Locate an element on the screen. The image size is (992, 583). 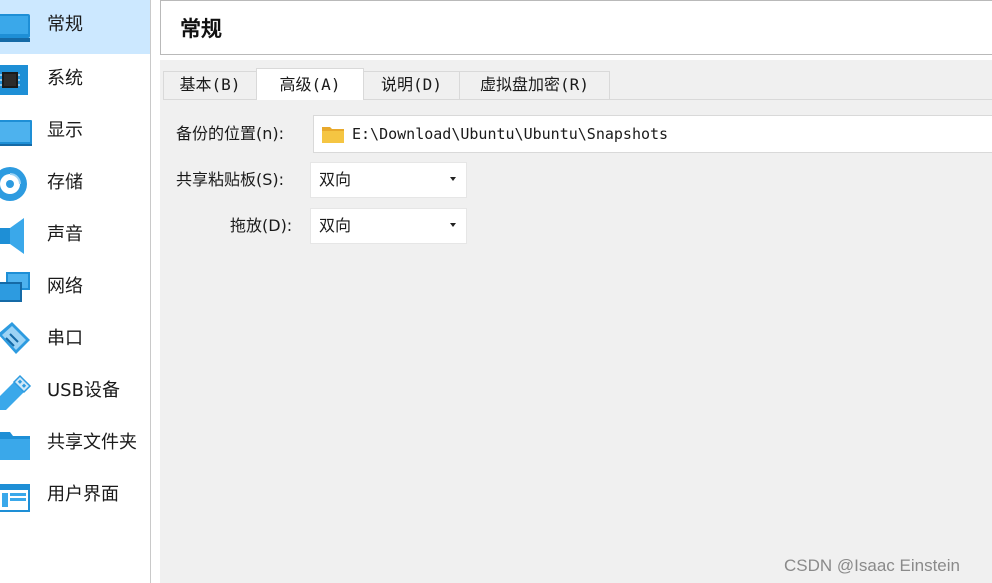
serial-cable-icon is located at coordinates (16, 340).